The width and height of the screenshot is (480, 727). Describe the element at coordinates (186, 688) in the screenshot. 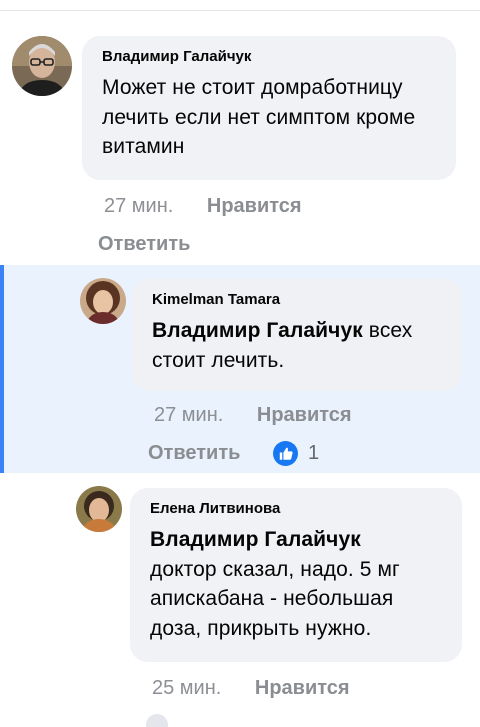

I see `comment-time: 25 мин.` at that location.